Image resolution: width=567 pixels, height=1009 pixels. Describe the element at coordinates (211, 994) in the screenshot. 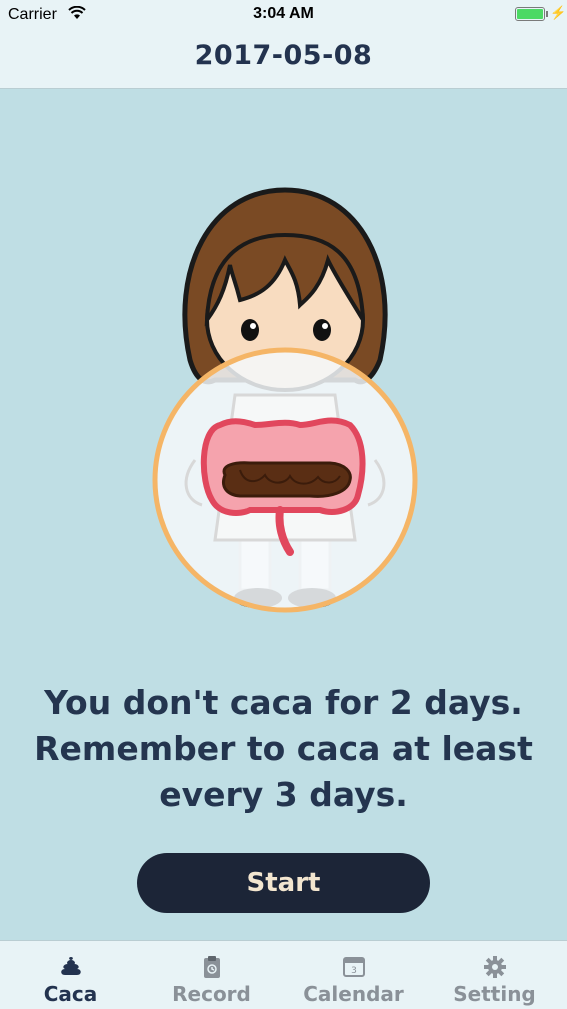

I see `tab-label: Record` at that location.